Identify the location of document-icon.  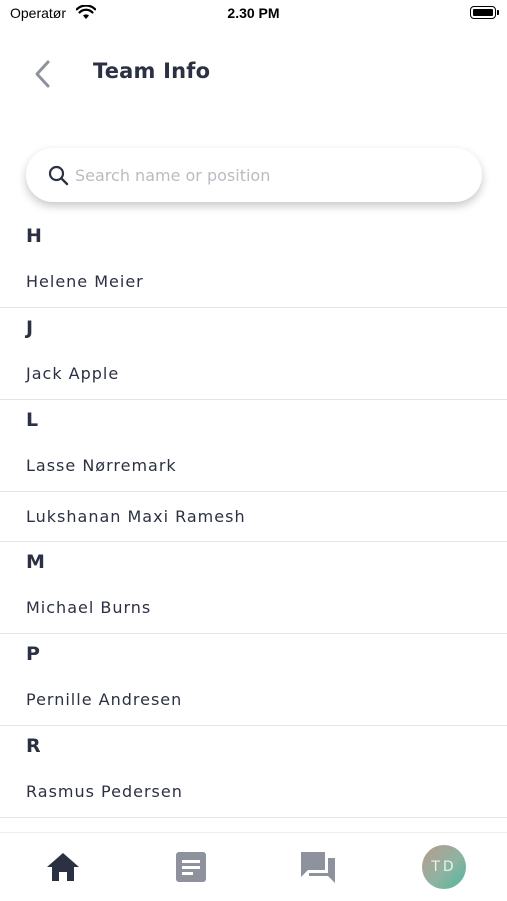
(191, 867).